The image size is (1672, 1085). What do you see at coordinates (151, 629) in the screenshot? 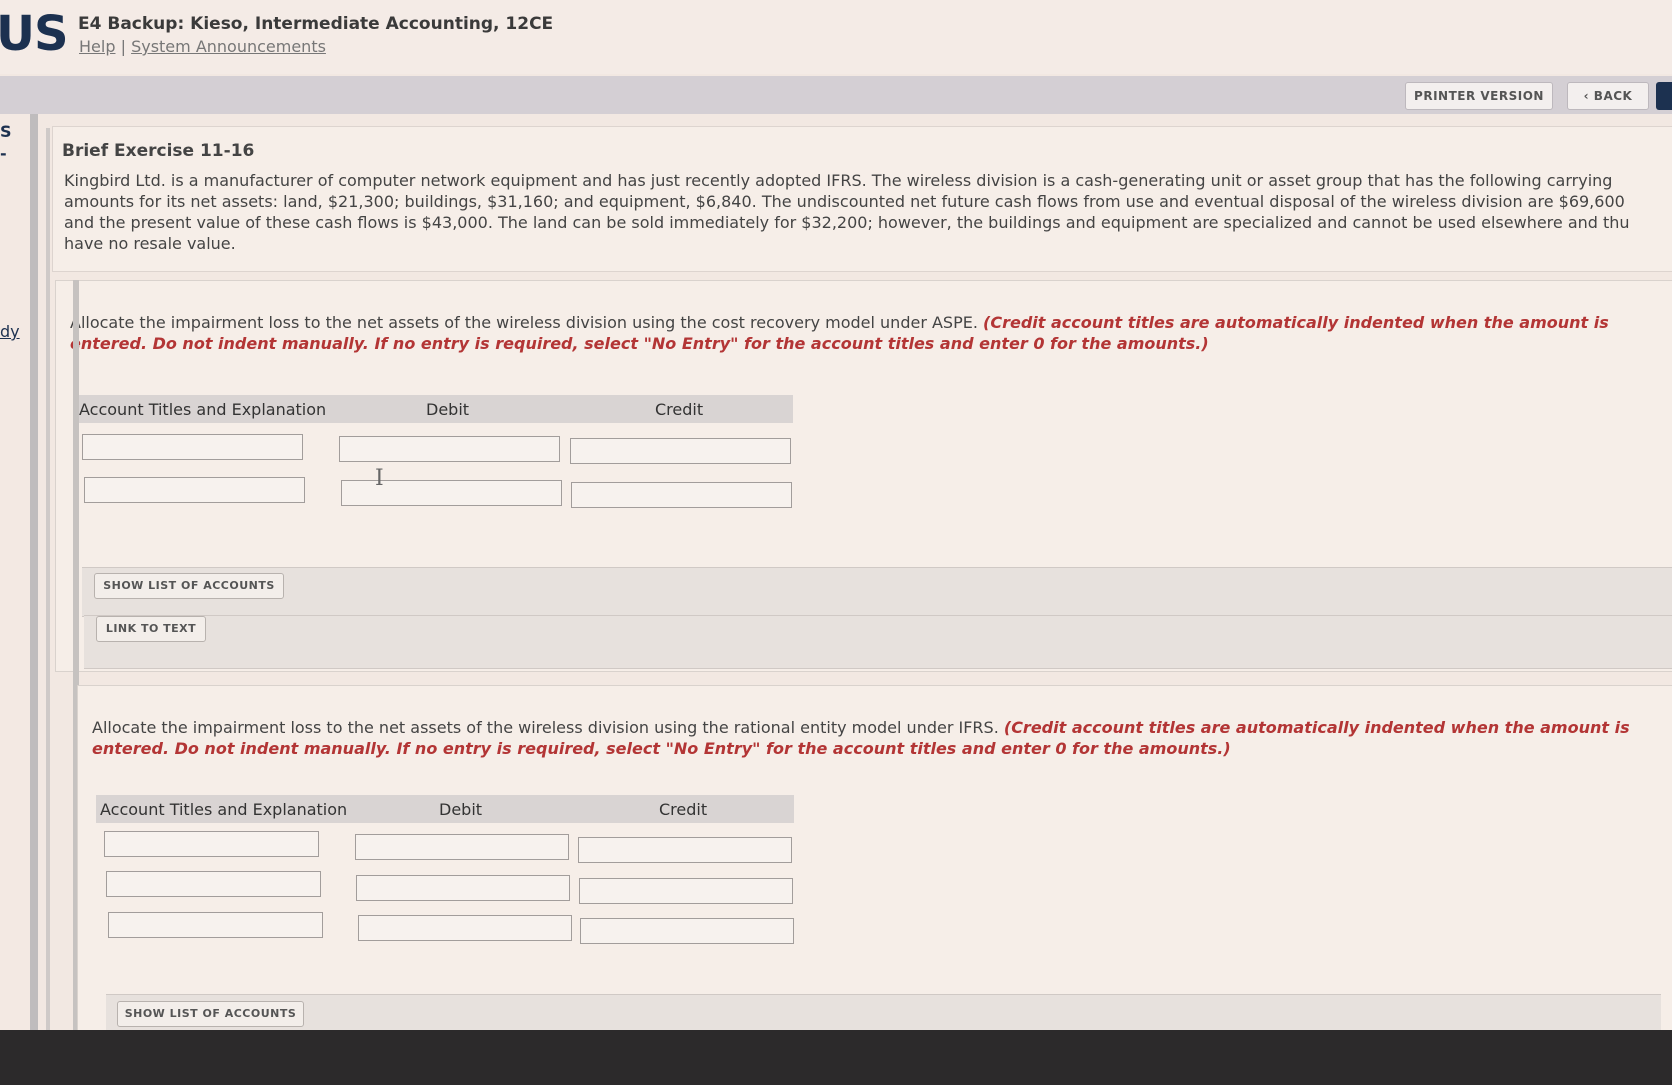
I see `link-to-text-button: LINK TO TEXT` at bounding box center [151, 629].